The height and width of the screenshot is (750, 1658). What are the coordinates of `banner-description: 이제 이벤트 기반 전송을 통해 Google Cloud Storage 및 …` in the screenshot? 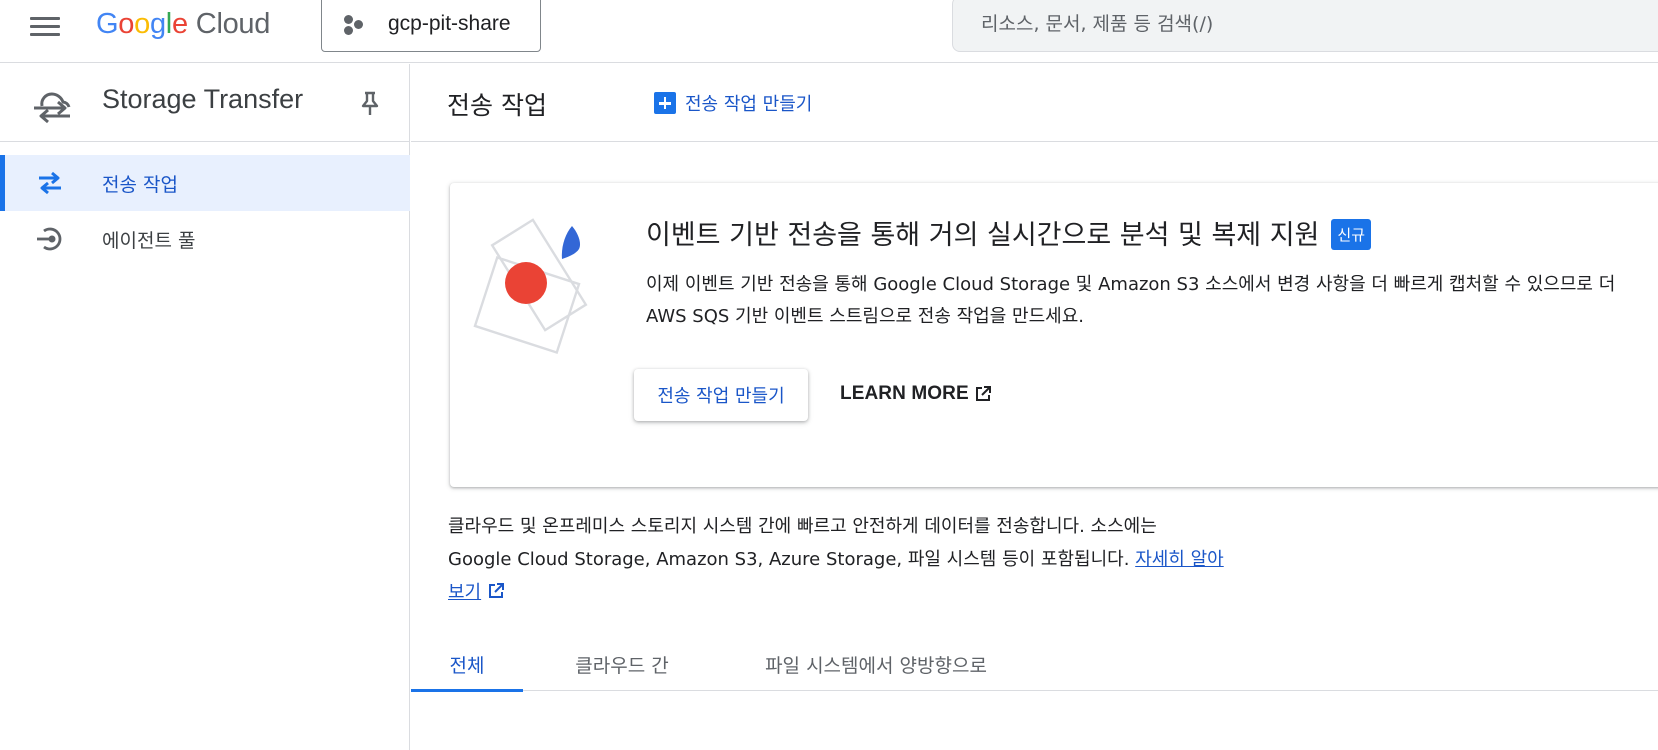 It's located at (1152, 301).